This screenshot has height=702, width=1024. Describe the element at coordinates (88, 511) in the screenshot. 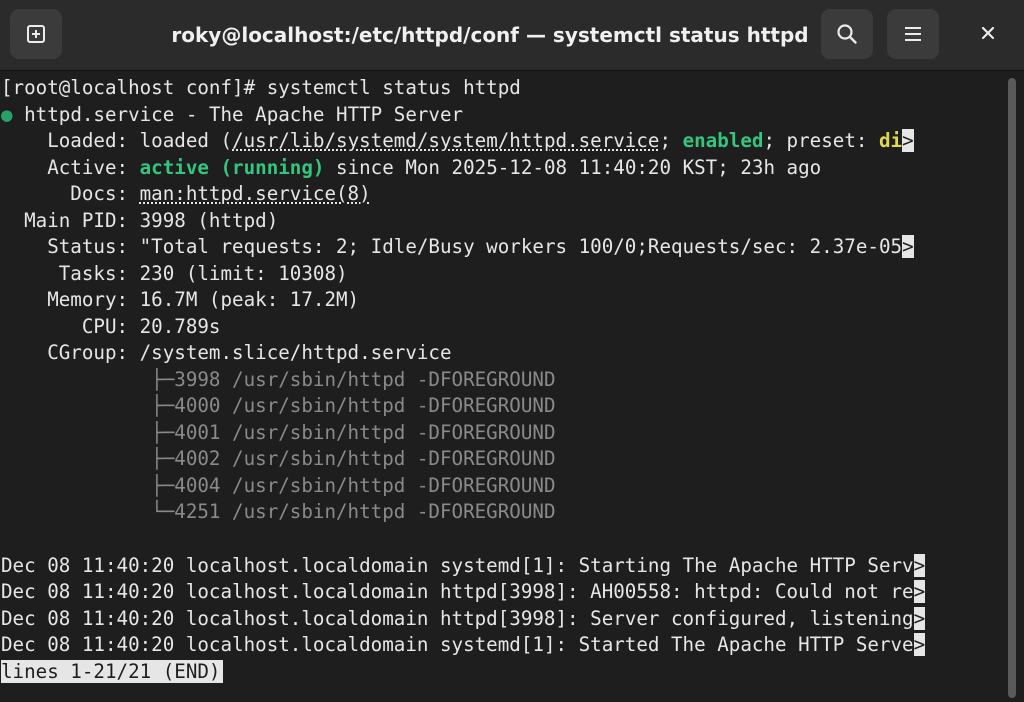

I see `tree-branch: └─` at that location.